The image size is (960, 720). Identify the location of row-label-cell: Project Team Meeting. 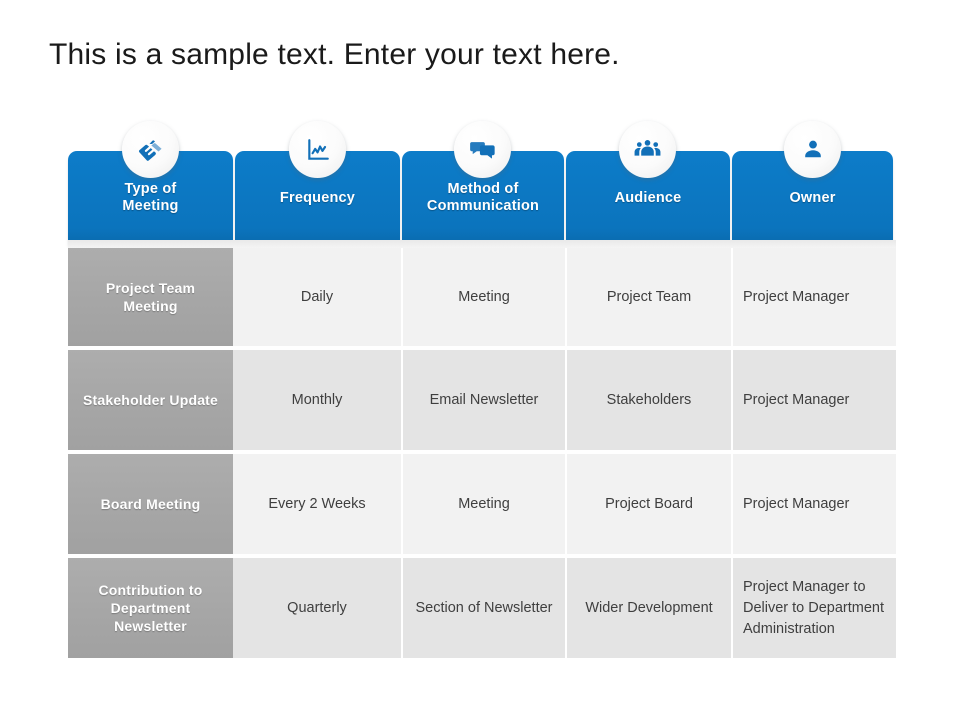
(150, 297).